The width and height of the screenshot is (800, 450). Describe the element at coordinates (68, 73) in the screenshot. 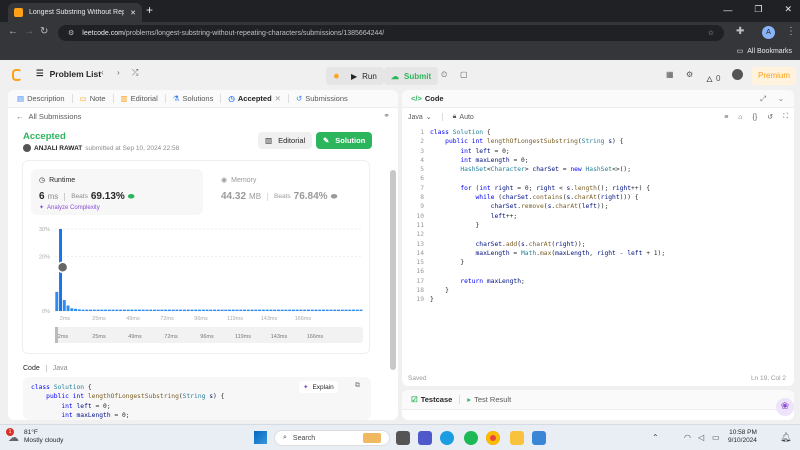

I see `problem-list-button: ☰ Problem List` at that location.